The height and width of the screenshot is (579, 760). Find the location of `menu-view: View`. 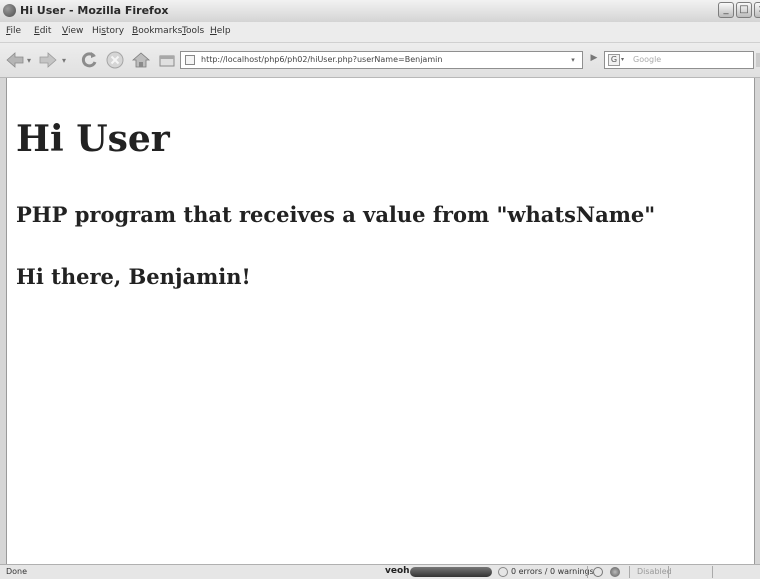

menu-view: View is located at coordinates (72, 31).